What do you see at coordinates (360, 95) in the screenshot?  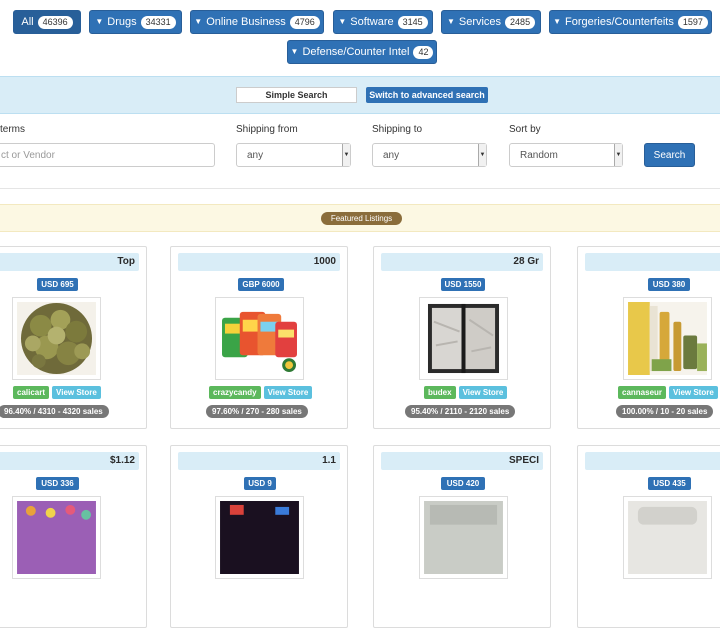 I see `search-mode-strip: Simple Search Switch to advanced search` at bounding box center [360, 95].